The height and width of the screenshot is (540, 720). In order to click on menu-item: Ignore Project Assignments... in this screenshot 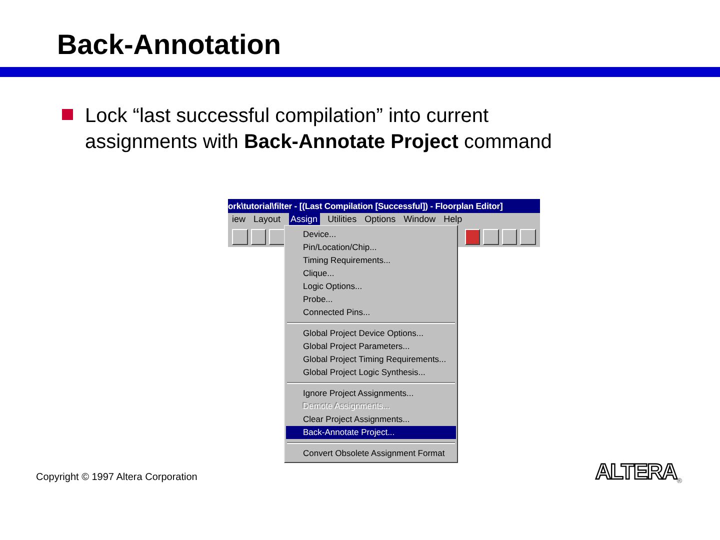, I will do `click(371, 393)`.